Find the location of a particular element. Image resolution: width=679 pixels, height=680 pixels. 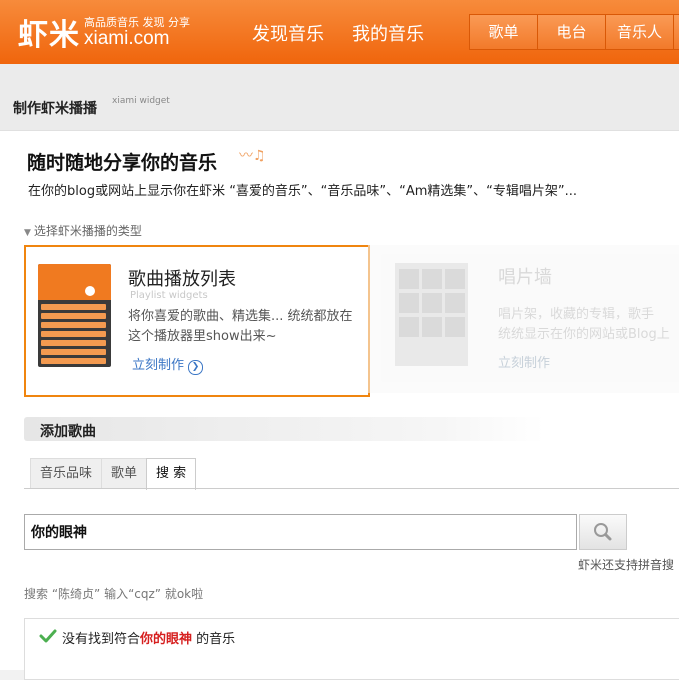

hero-title: 随时随地分享你的音乐 is located at coordinates (122, 163).